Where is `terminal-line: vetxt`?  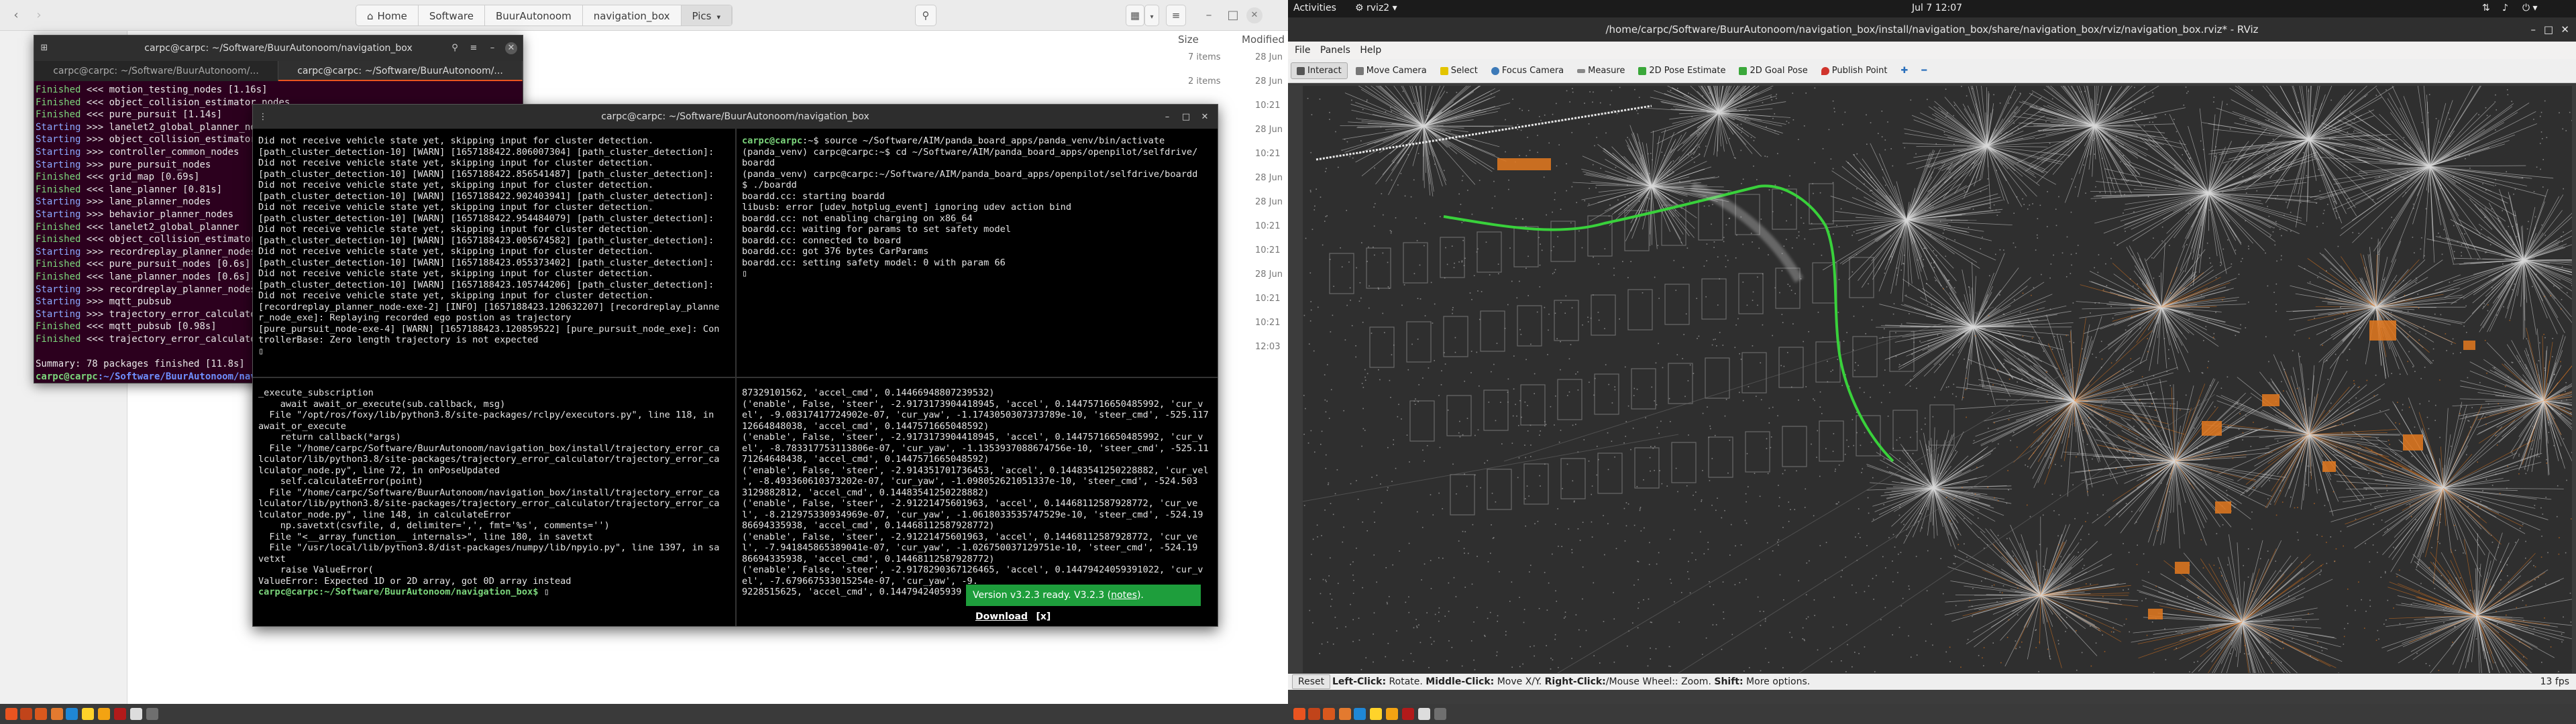
terminal-line: vetxt is located at coordinates (272, 558).